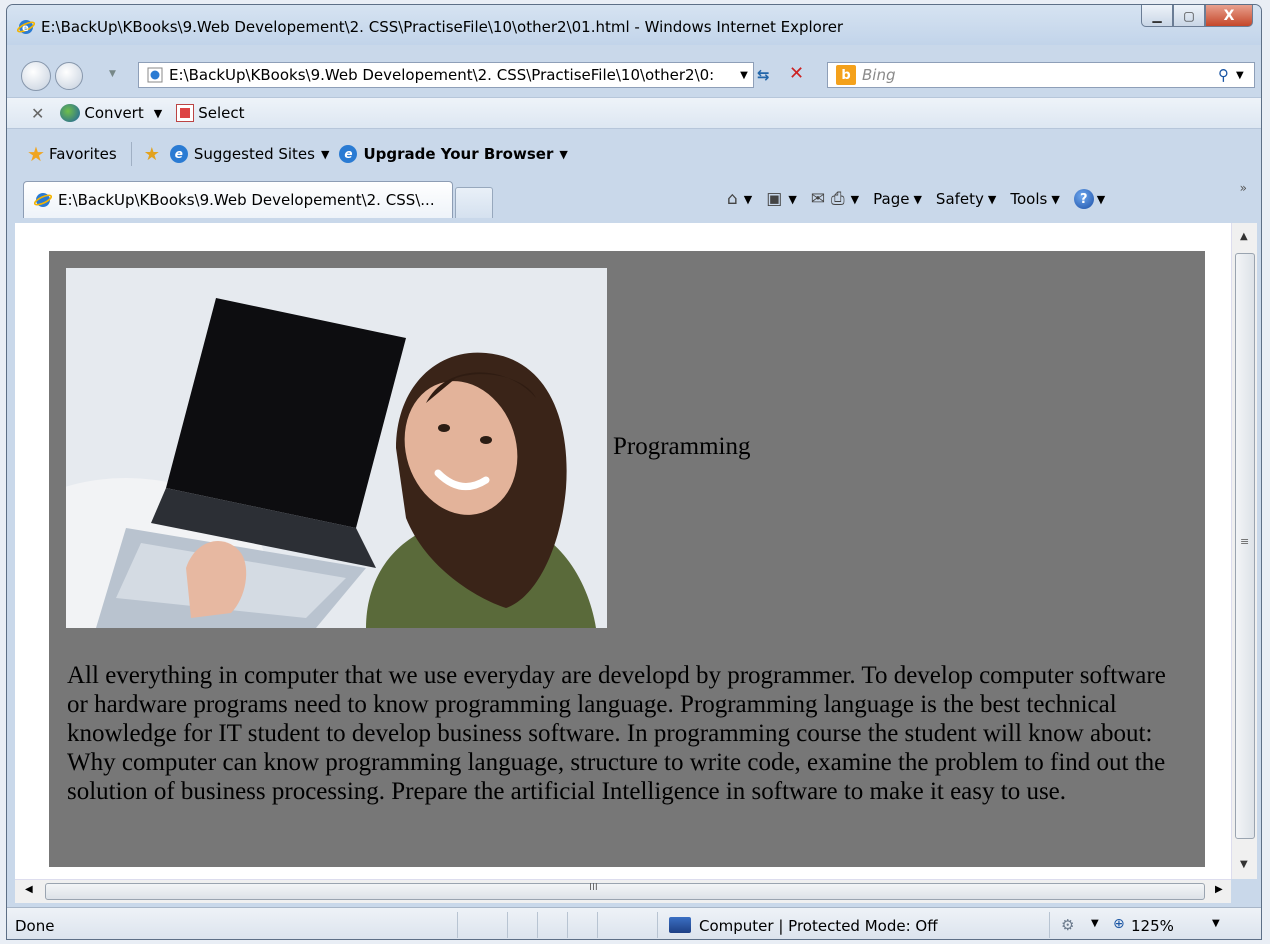  What do you see at coordinates (796, 73) in the screenshot?
I see `stop-icon: ✕` at bounding box center [796, 73].